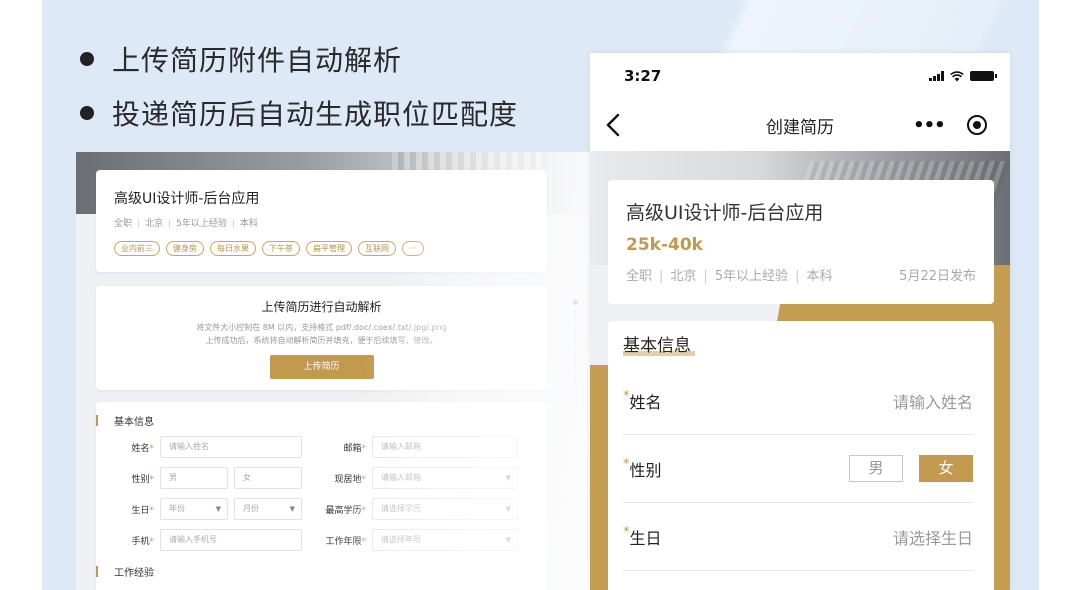 The image size is (1080, 590). What do you see at coordinates (983, 76) in the screenshot?
I see `battery-icon` at bounding box center [983, 76].